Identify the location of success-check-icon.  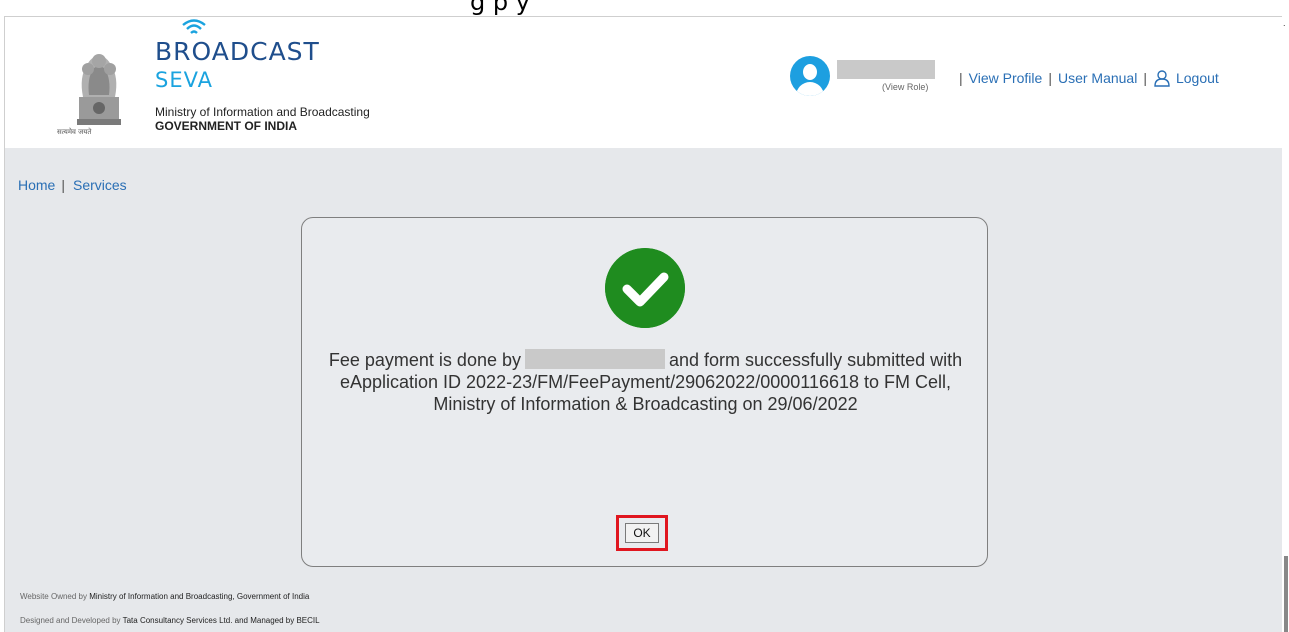
(645, 288).